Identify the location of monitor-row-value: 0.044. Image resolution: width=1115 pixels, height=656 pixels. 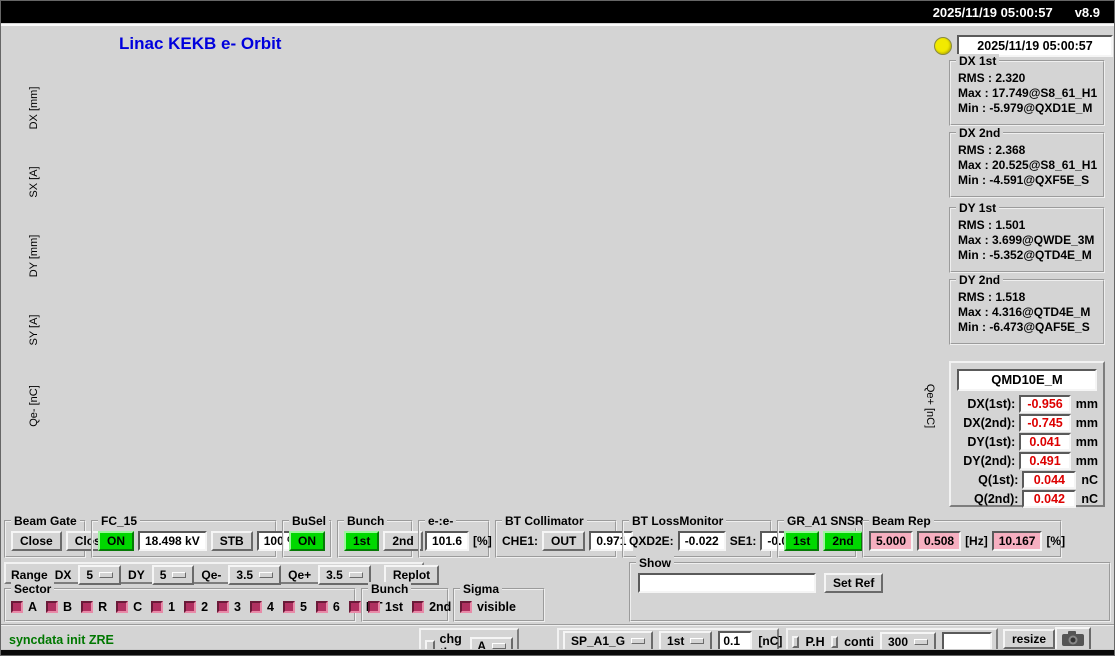
(1049, 479).